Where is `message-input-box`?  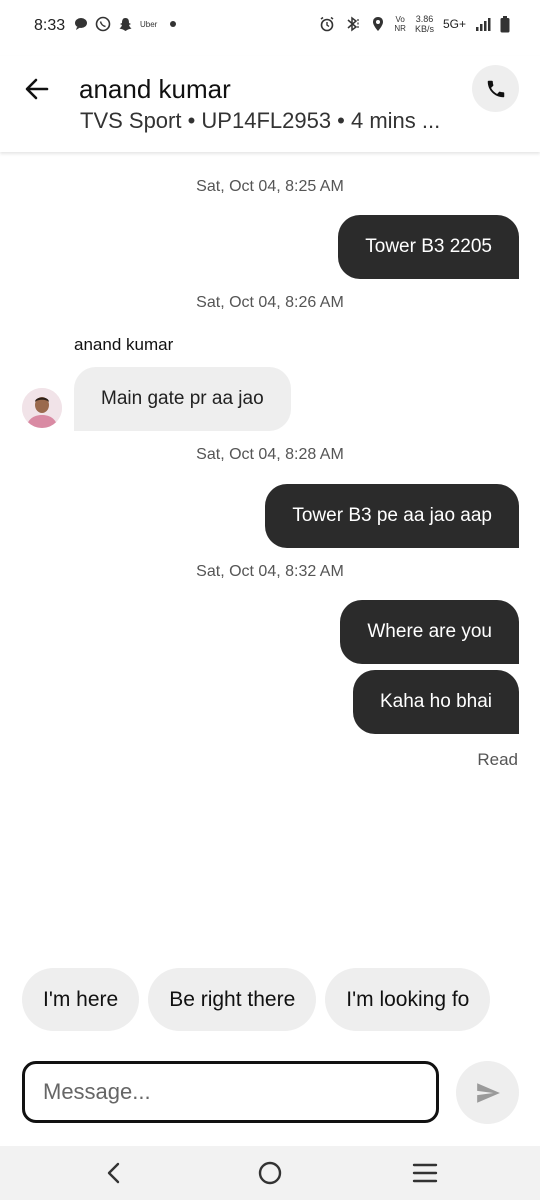 message-input-box is located at coordinates (230, 1092).